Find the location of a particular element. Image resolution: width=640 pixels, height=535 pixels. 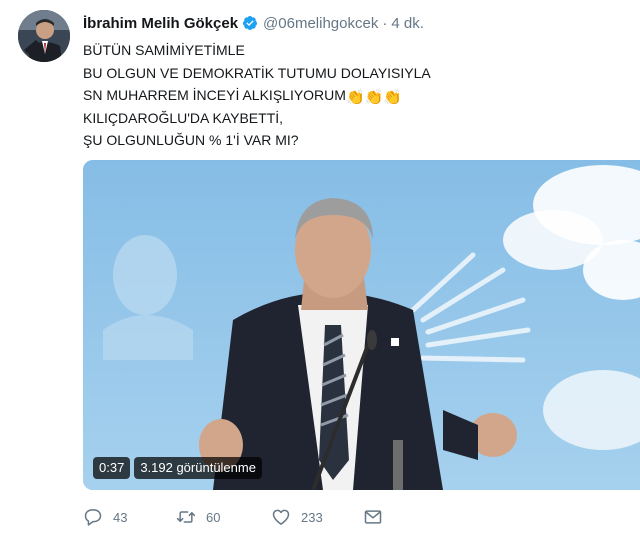

tweet-line: ŞU OLGUNLUĞUN % 1'İ VAR MI? is located at coordinates (191, 140).